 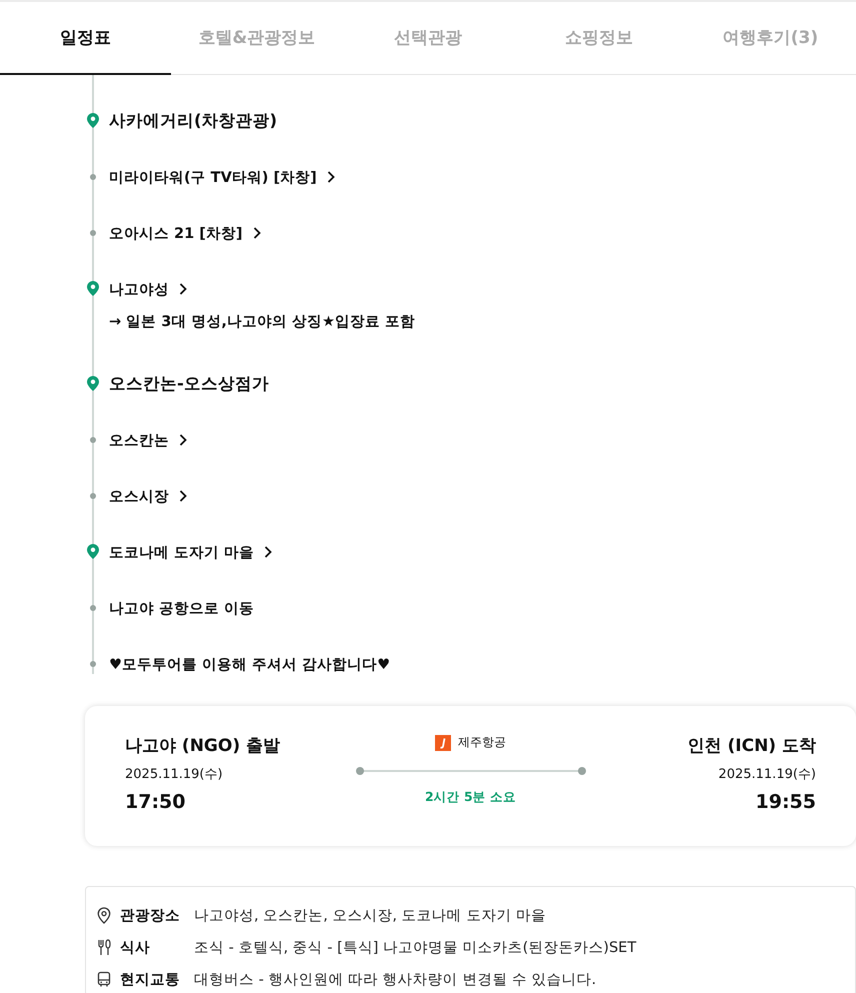 What do you see at coordinates (443, 742) in the screenshot?
I see `airline-logo-icon` at bounding box center [443, 742].